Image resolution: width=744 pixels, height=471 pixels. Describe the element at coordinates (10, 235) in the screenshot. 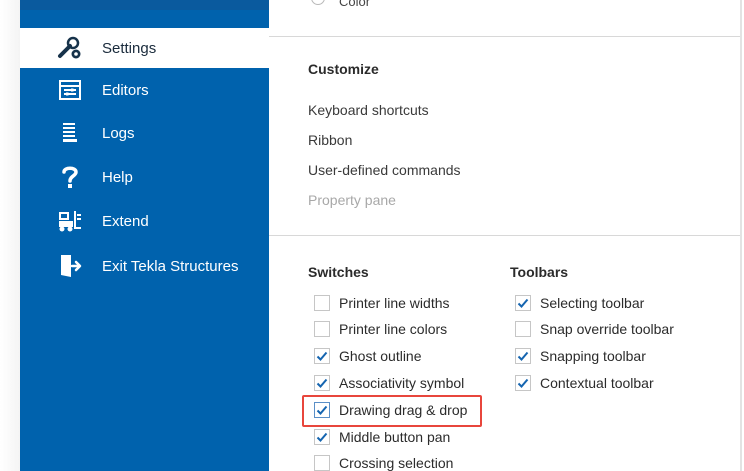

I see `left-gutter` at that location.